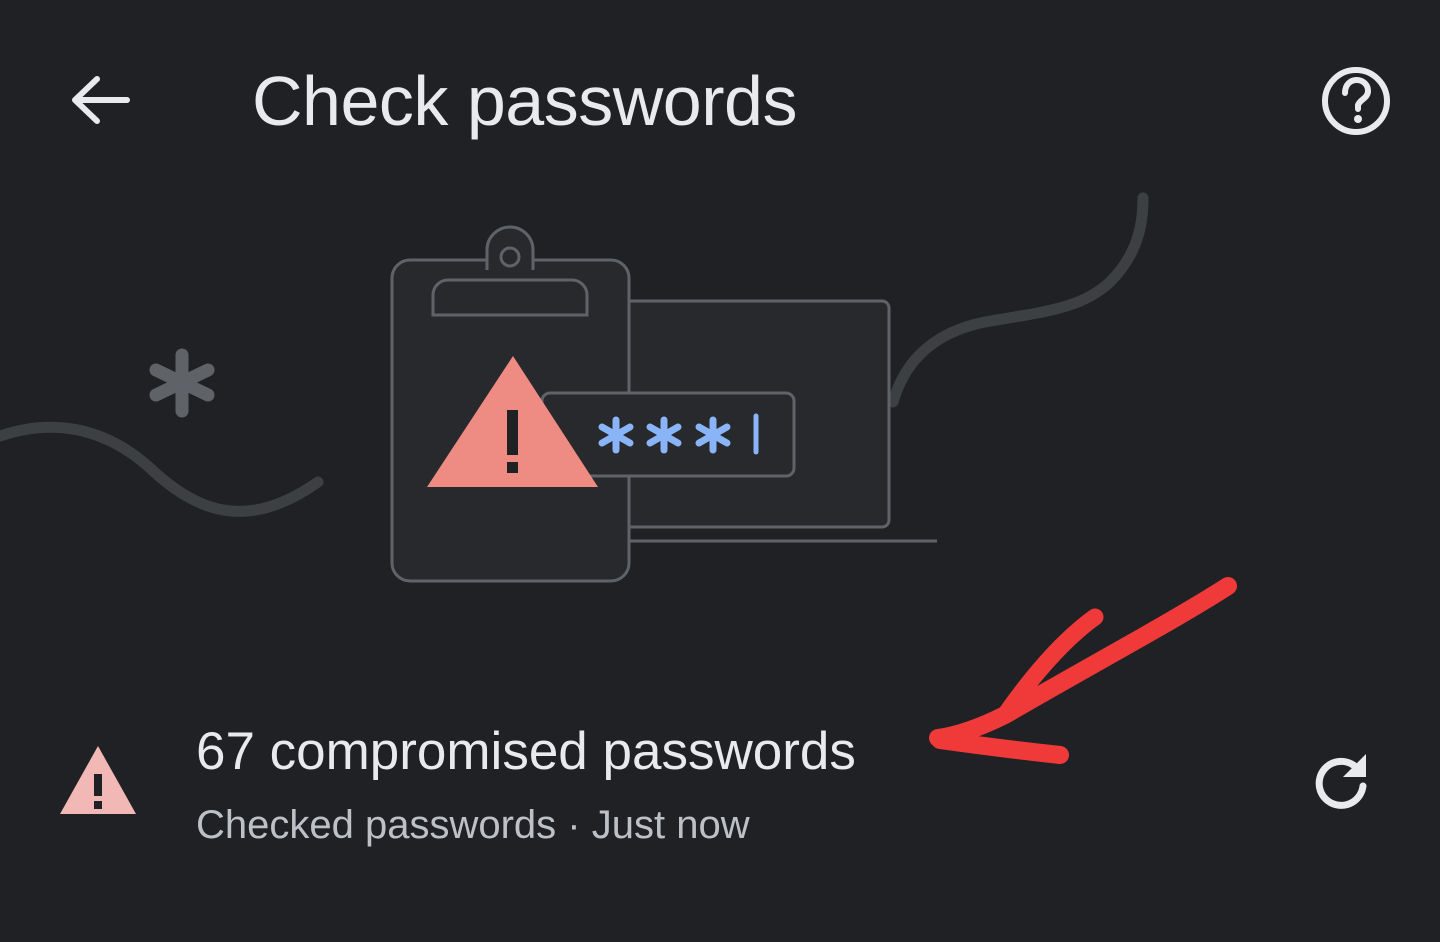 The image size is (1440, 942). What do you see at coordinates (473, 825) in the screenshot?
I see `last-checked-subtitle: Checked passwords · Just now` at bounding box center [473, 825].